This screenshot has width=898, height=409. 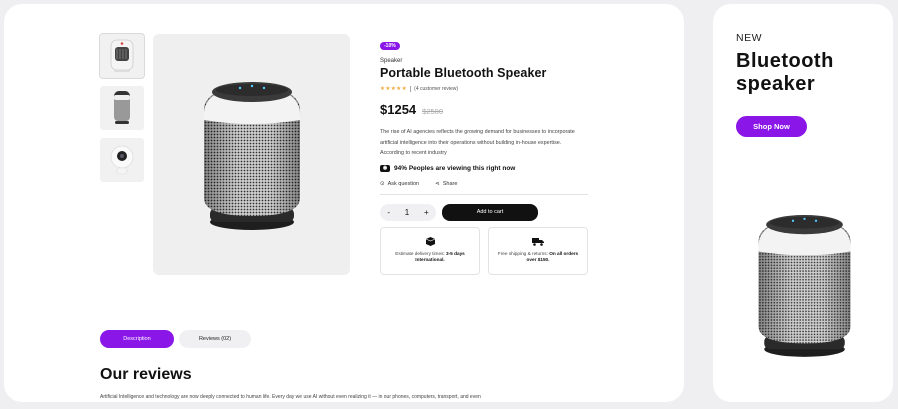 I want to click on shipping-text: Free shipping & returns:, so click(x=523, y=253).